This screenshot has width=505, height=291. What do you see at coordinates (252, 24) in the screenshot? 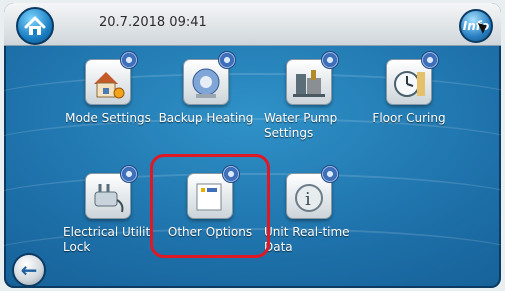
I see `top-bar: 20.7.2018 09:41 Info` at bounding box center [252, 24].